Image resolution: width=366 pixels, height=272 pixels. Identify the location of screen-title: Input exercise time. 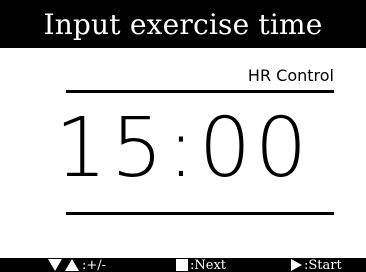
(183, 24).